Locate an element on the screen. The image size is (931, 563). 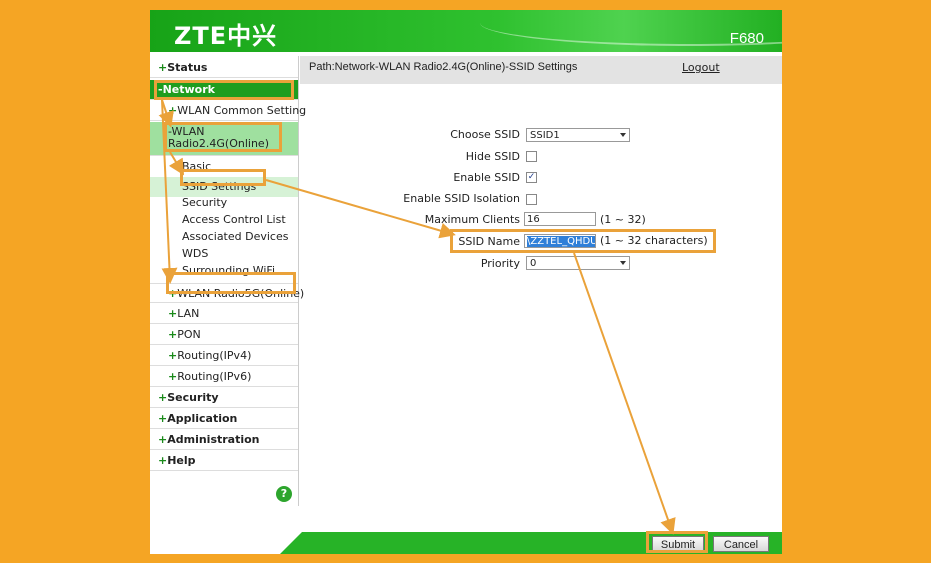
max-clients-label: Maximum Clients is located at coordinates (472, 219).